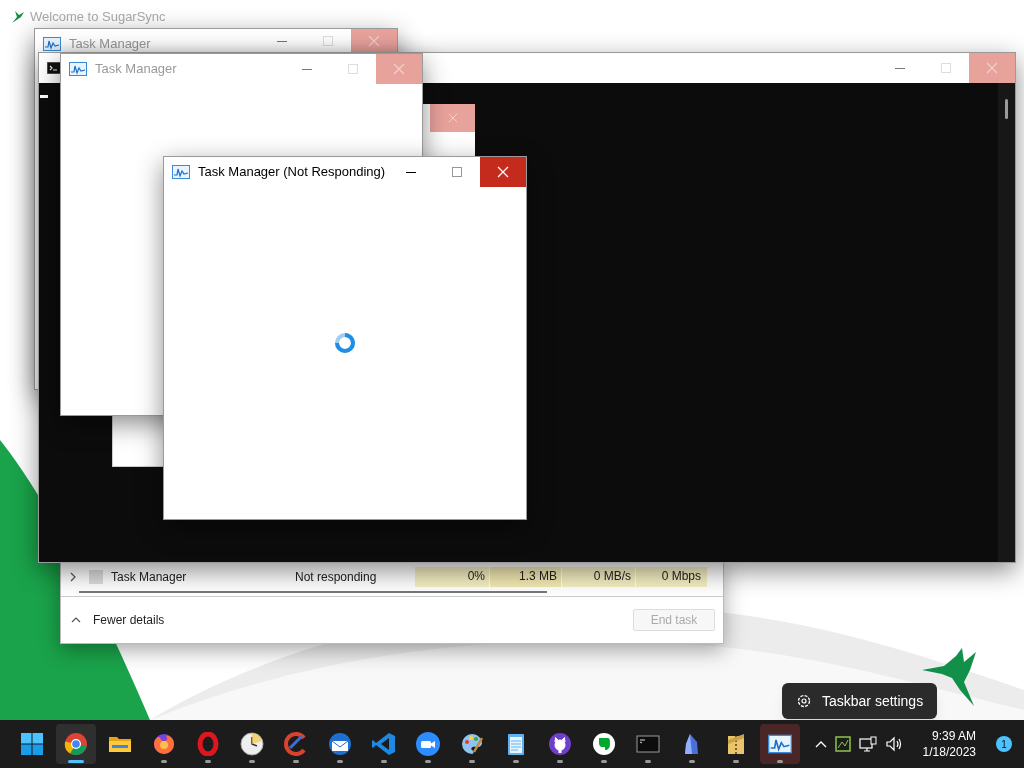 This screenshot has width=1024, height=768. Describe the element at coordinates (598, 577) in the screenshot. I see `disk-cell: 0 MB/s` at that location.